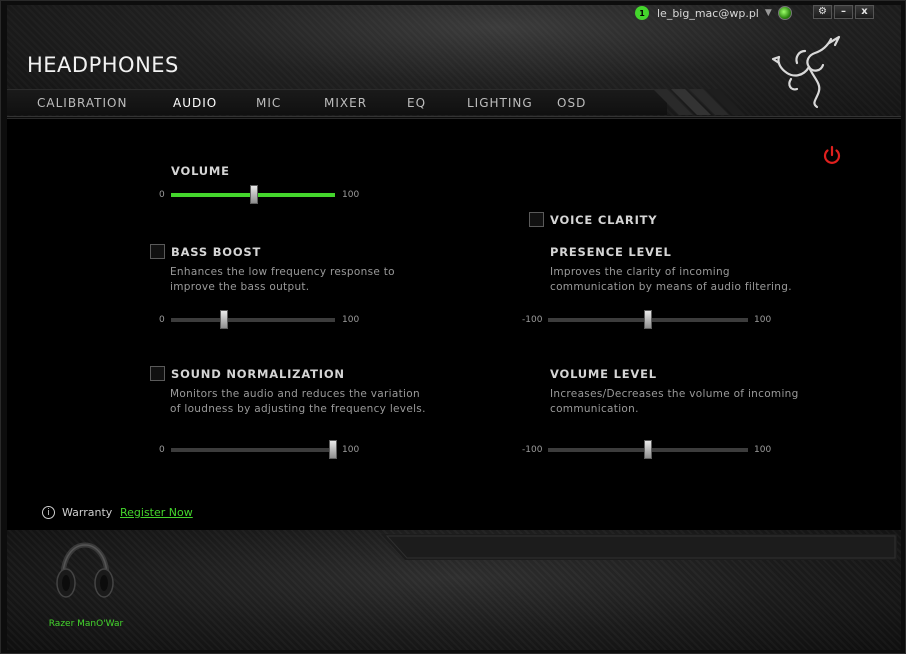 This screenshot has width=906, height=654. Describe the element at coordinates (571, 103) in the screenshot. I see `tab-osd: OSD` at that location.